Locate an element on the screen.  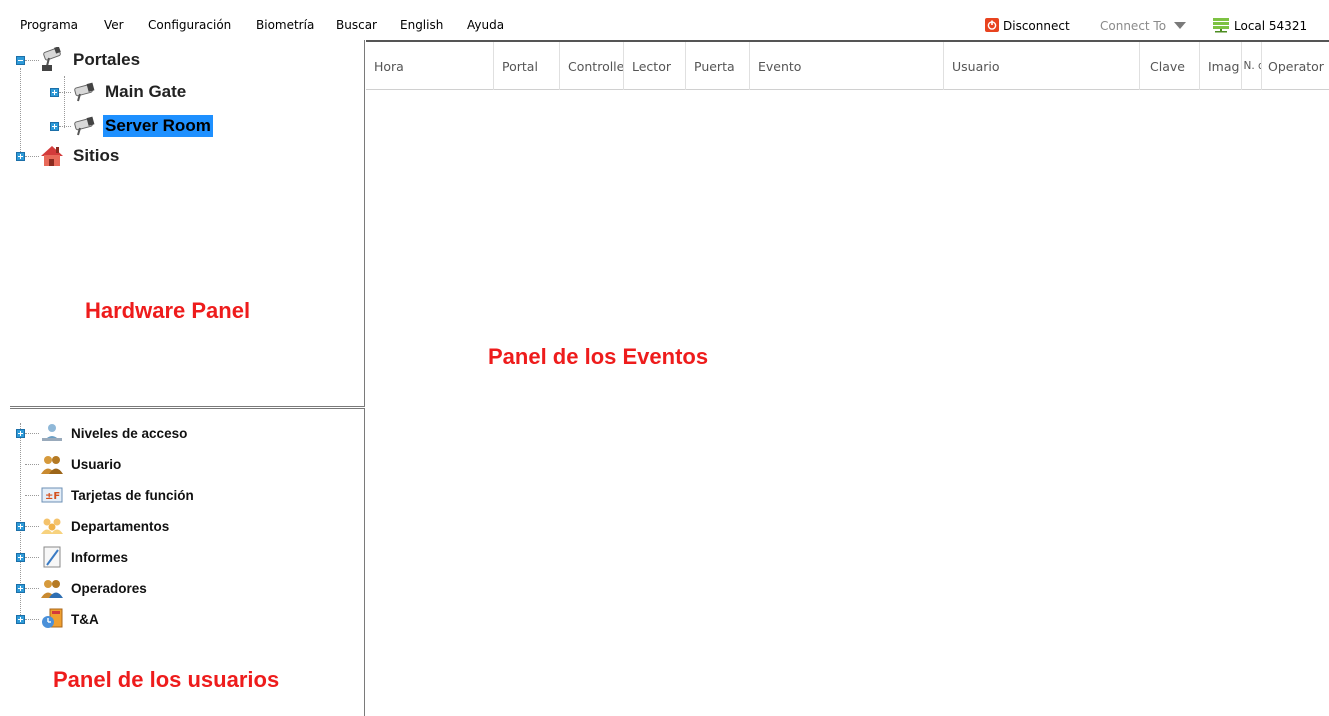
menu-configuracion: Configuración is located at coordinates (189, 25).